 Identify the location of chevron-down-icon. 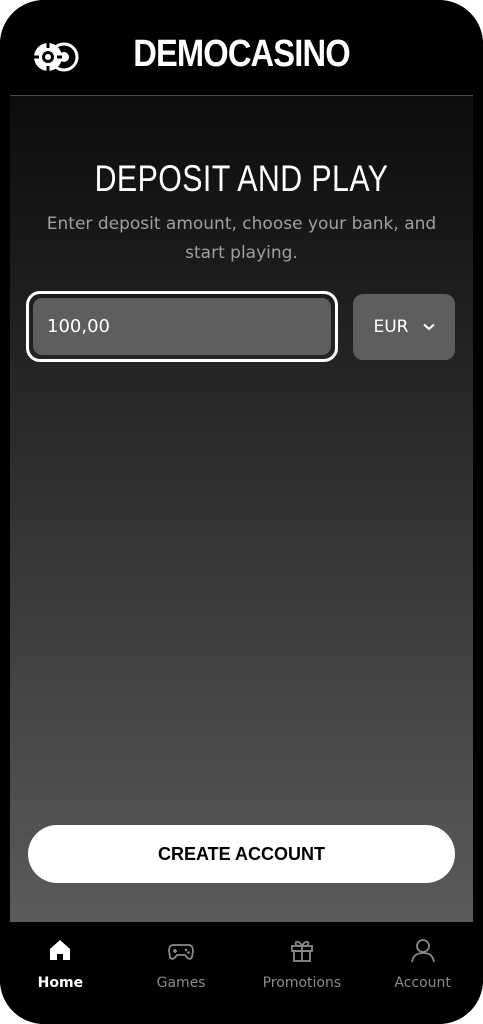
(428, 327).